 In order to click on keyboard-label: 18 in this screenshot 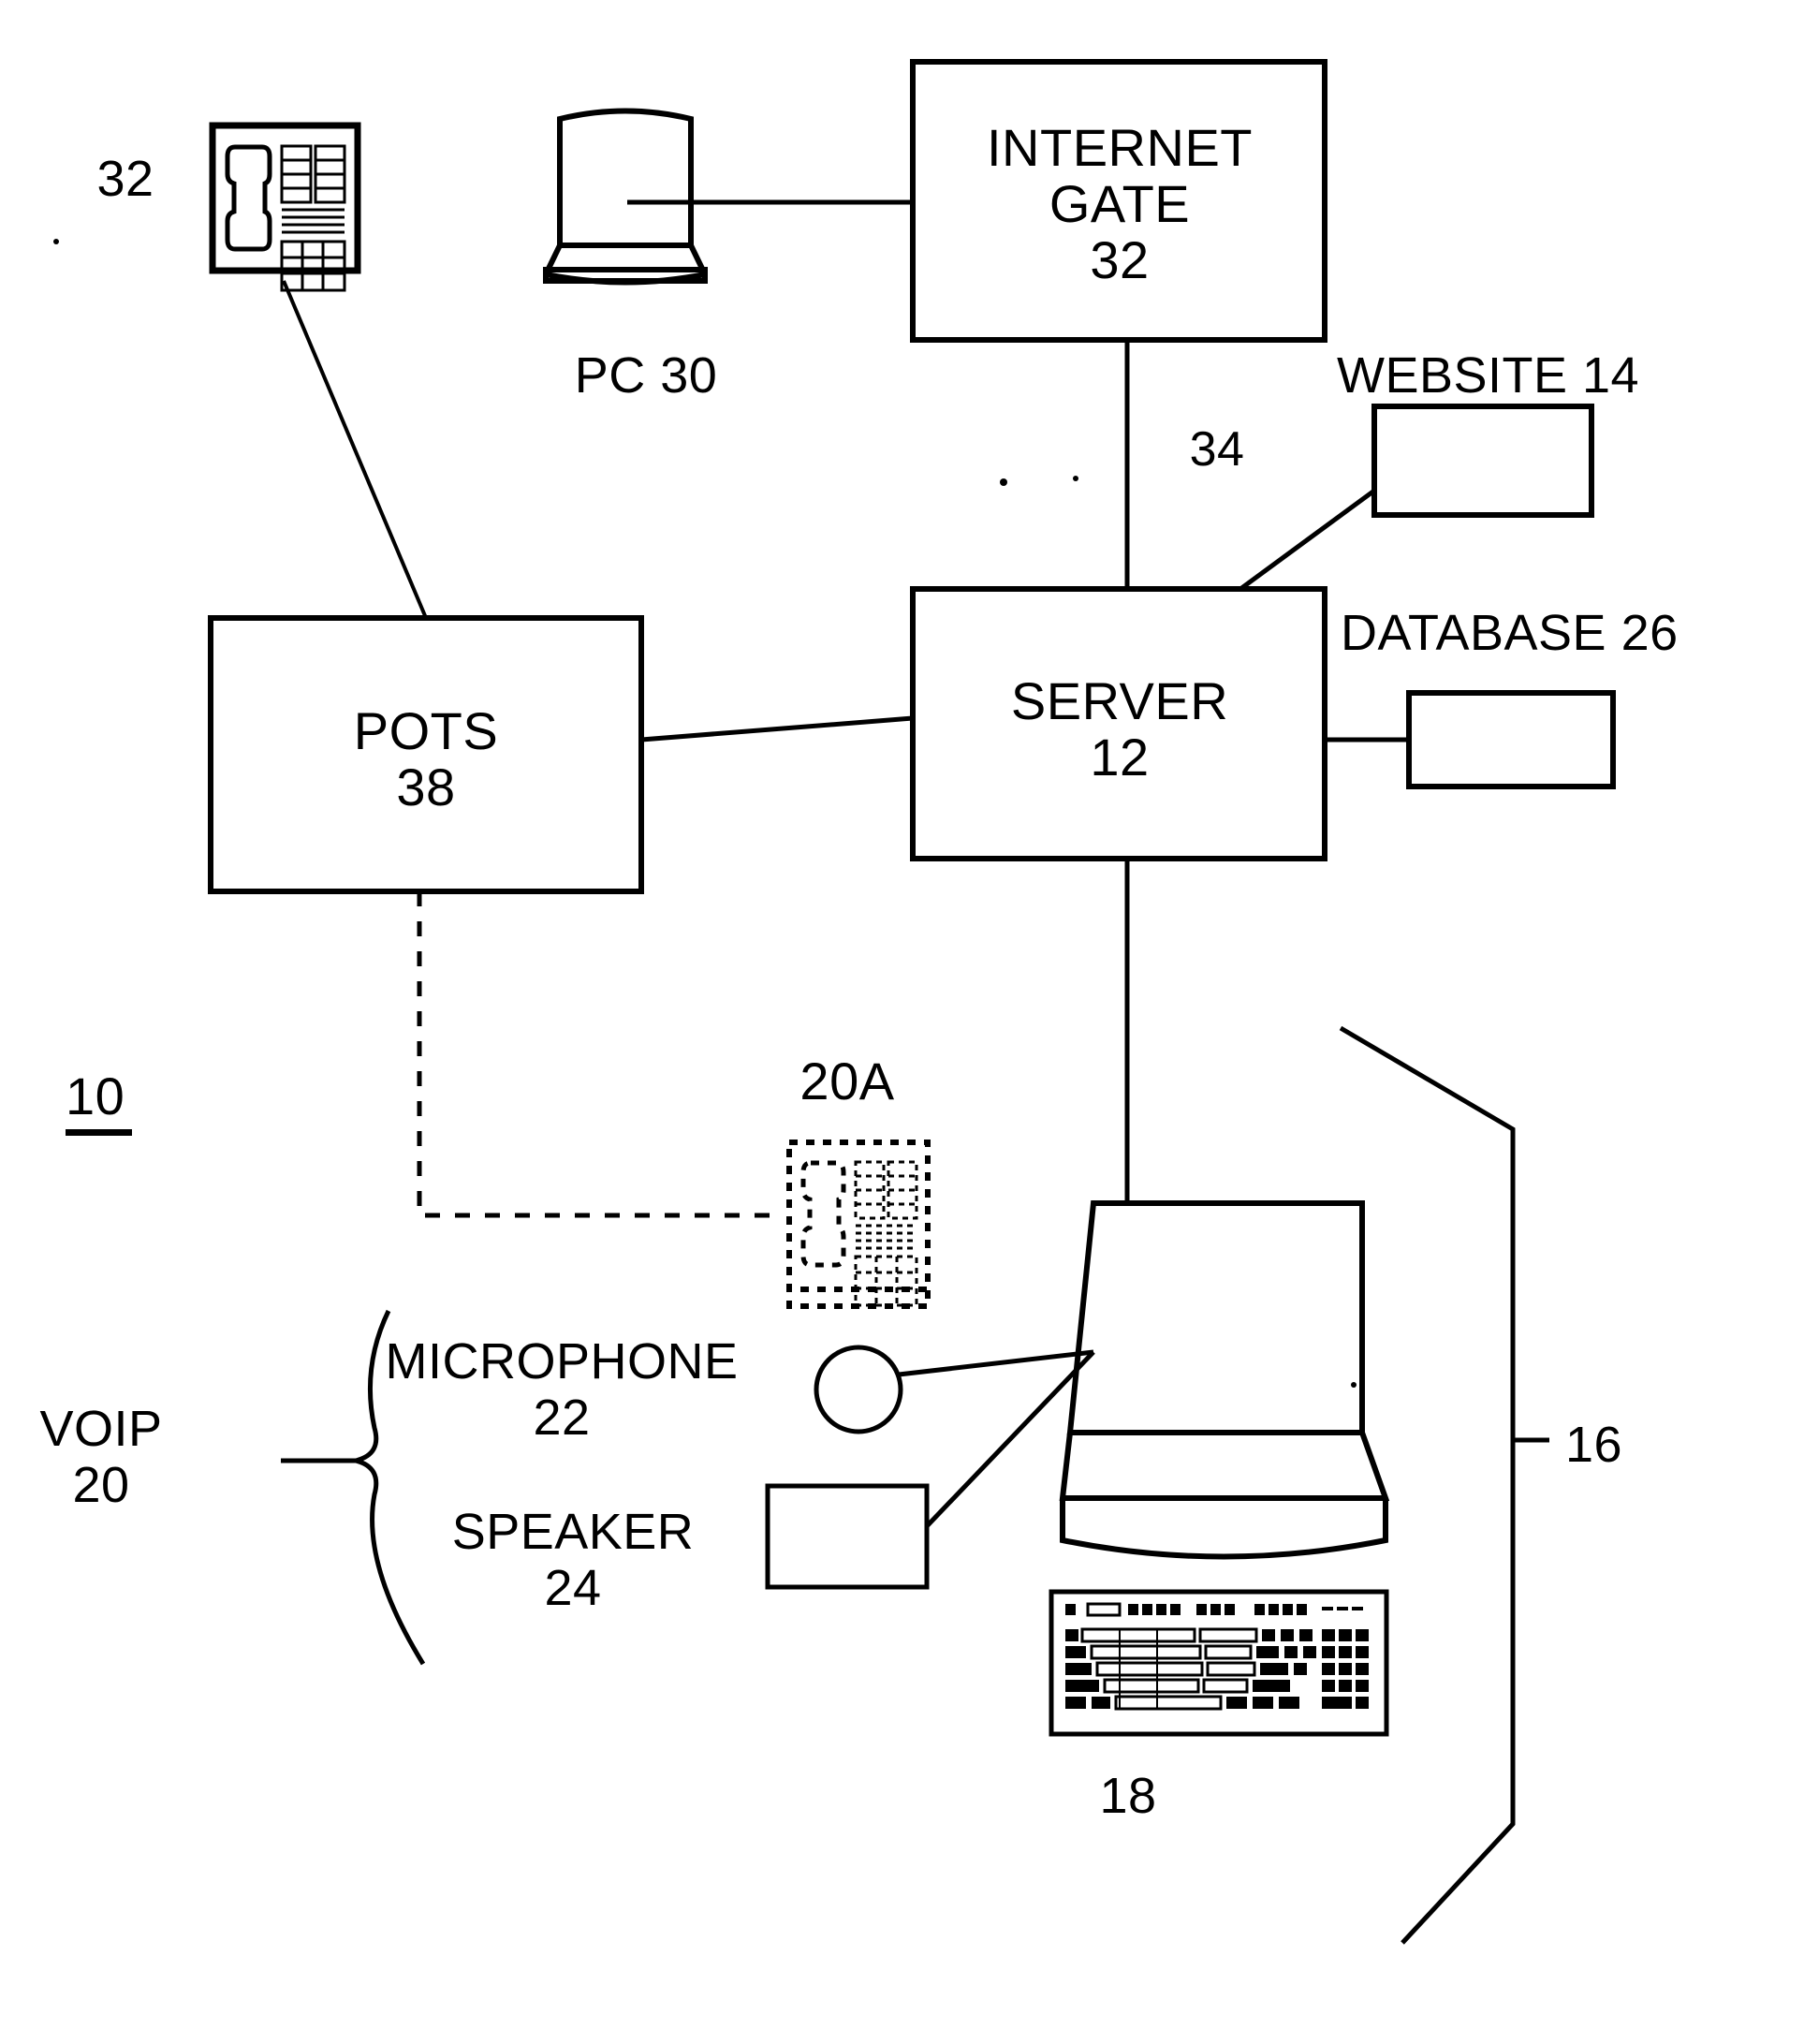, I will do `click(1128, 1796)`.